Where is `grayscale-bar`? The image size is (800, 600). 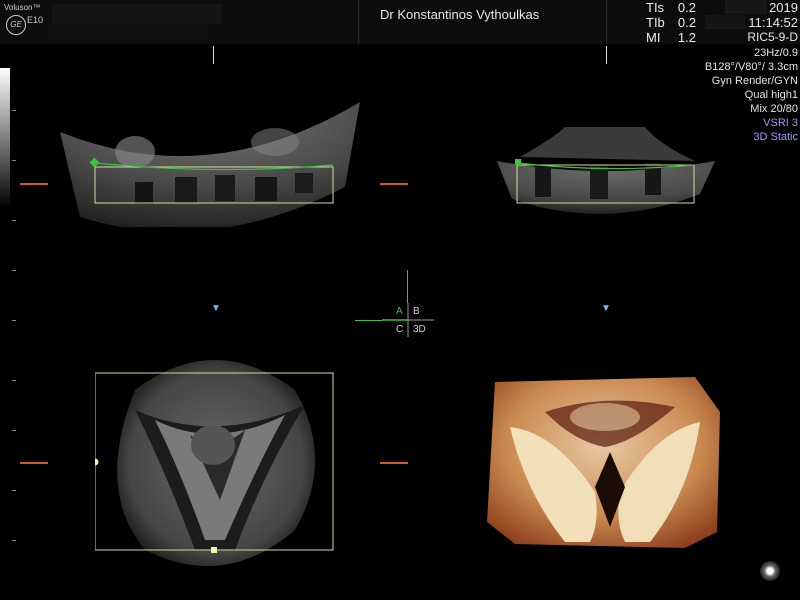 grayscale-bar is located at coordinates (5, 138).